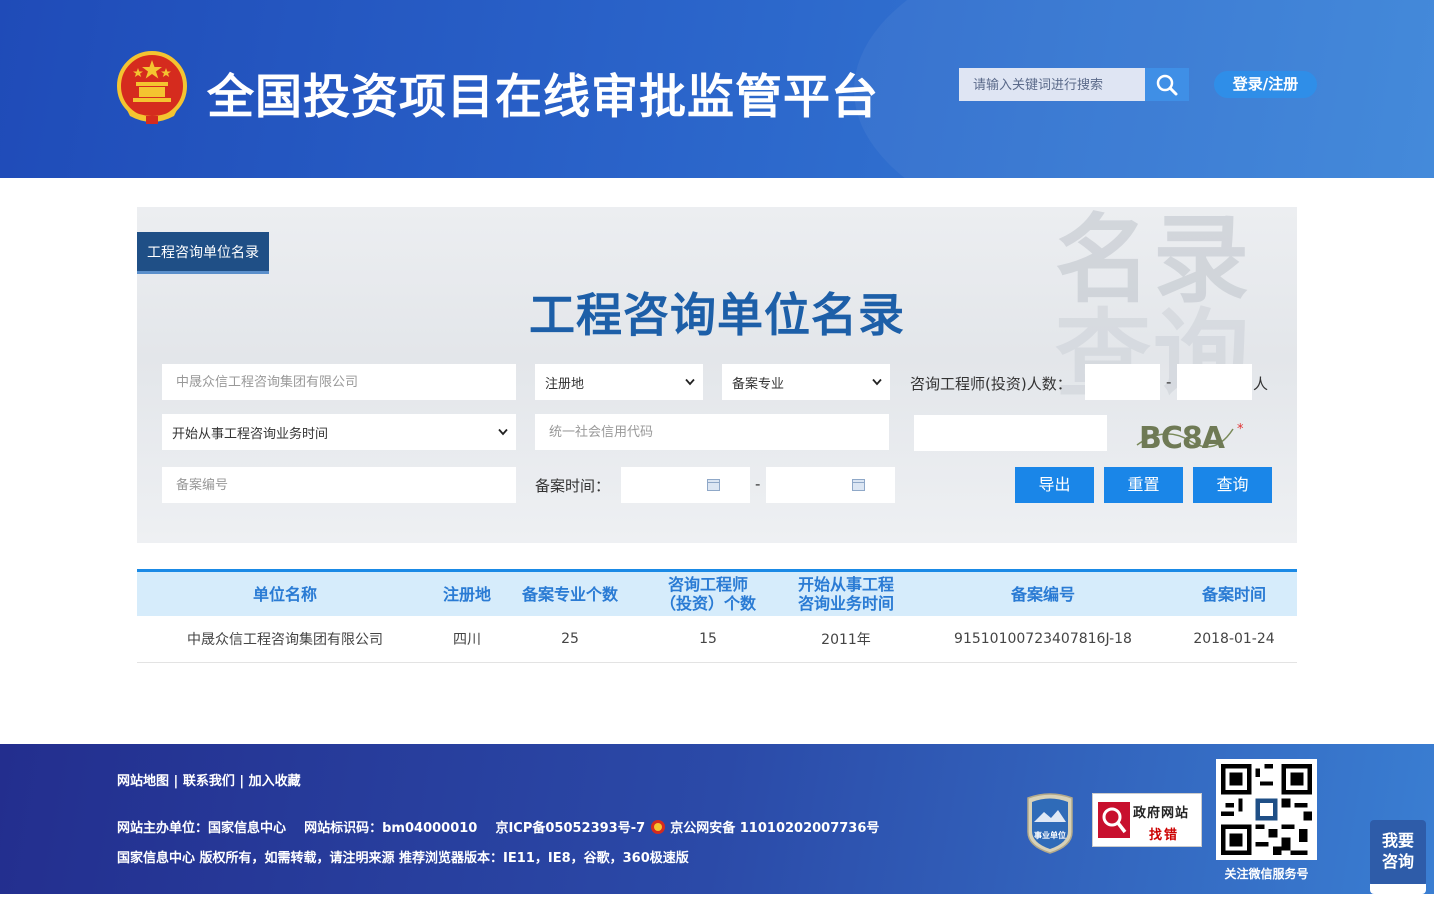 Image resolution: width=1434 pixels, height=919 pixels. Describe the element at coordinates (570, 828) in the screenshot. I see `footer-icp: 京ICP备05052393号-7` at that location.